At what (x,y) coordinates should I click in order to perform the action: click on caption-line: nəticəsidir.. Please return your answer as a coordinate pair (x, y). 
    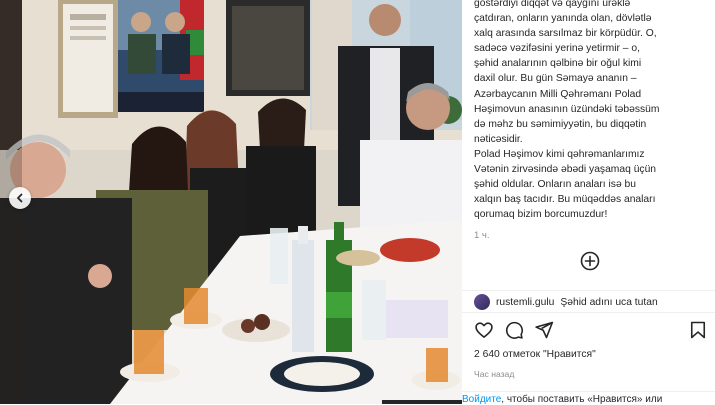
    Looking at the image, I should click on (498, 139).